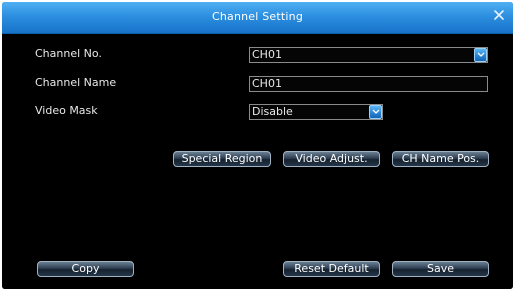 This screenshot has width=515, height=291. What do you see at coordinates (499, 13) in the screenshot?
I see `close-icon` at bounding box center [499, 13].